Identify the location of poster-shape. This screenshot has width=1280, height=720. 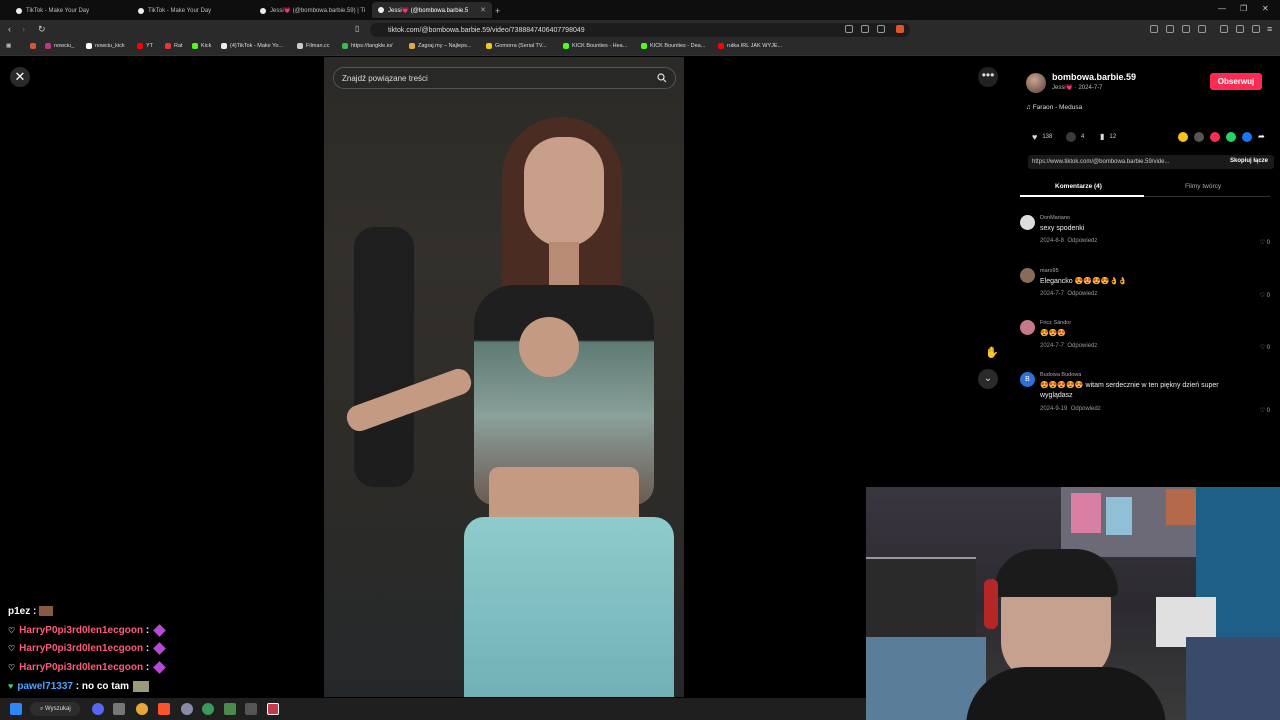
(1086, 513).